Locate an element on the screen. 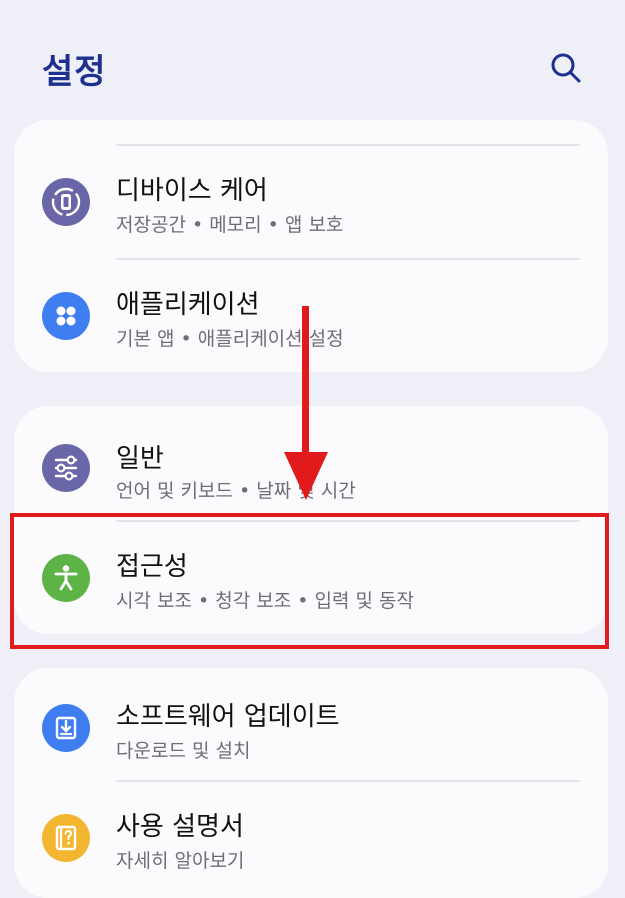  item-title: 애플리케이션 is located at coordinates (188, 305).